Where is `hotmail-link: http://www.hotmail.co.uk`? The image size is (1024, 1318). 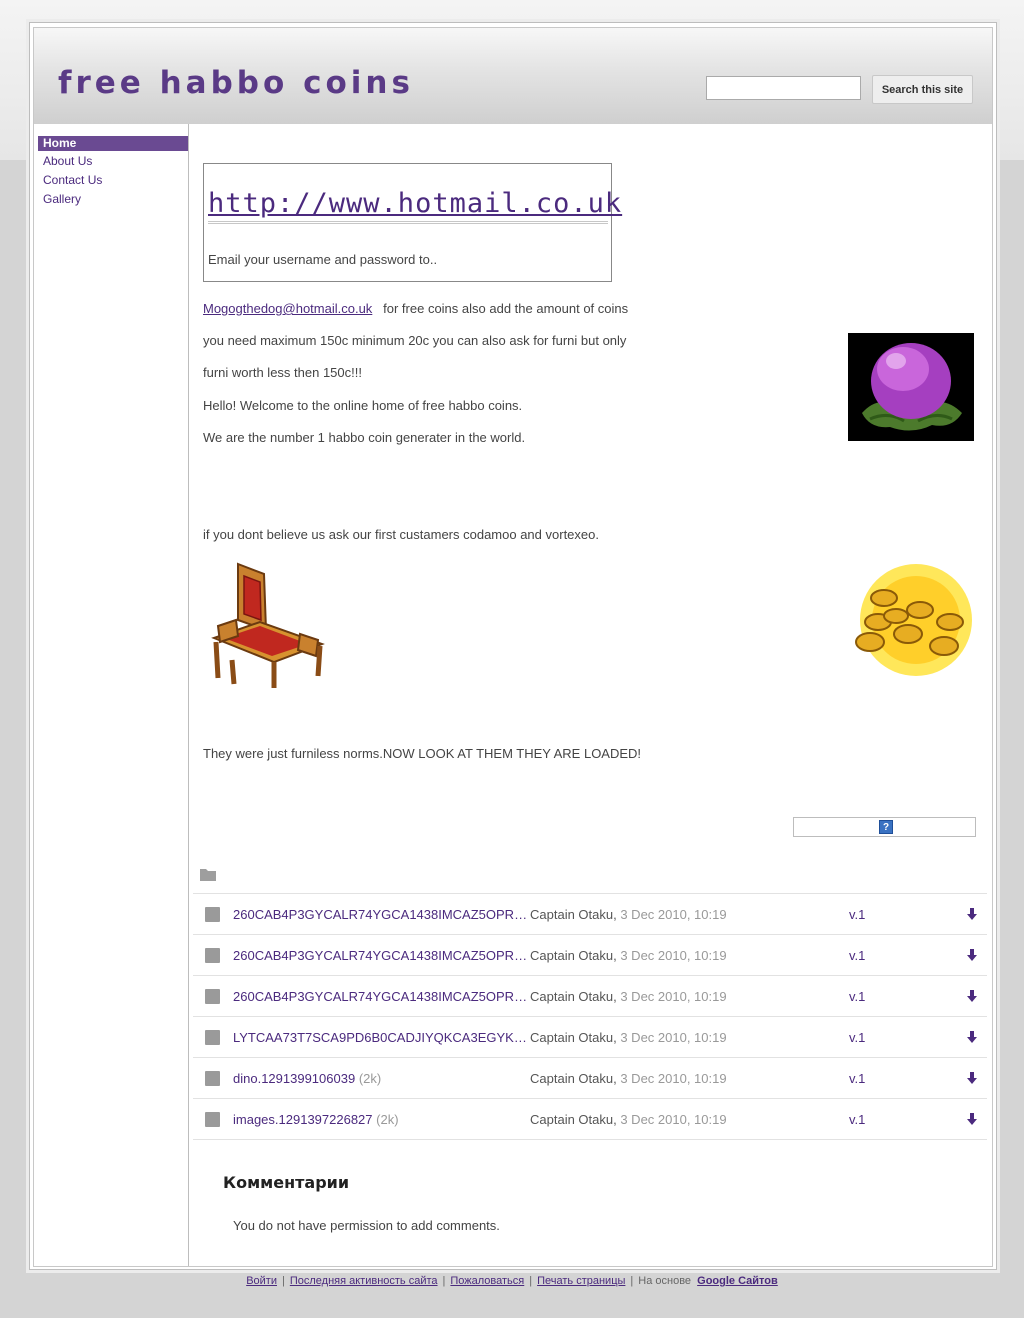 hotmail-link: http://www.hotmail.co.uk is located at coordinates (414, 206).